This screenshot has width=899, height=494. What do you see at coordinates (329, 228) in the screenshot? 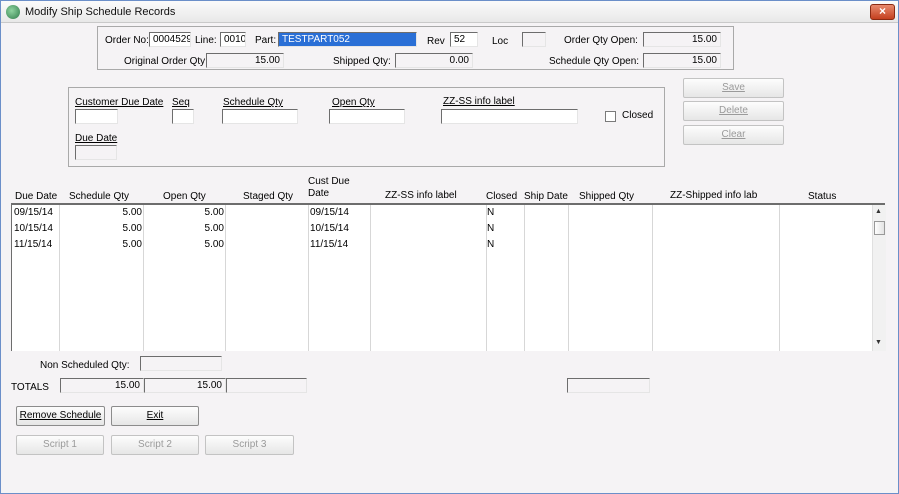
I see `row-cust-due-date: 10/15/14` at bounding box center [329, 228].